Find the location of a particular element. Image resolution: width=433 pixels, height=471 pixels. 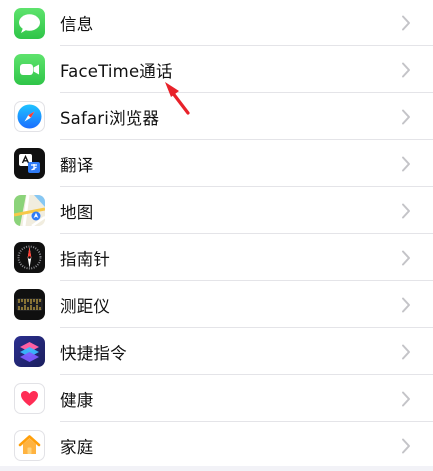

settings-row-label: 翻译 is located at coordinates (77, 165).